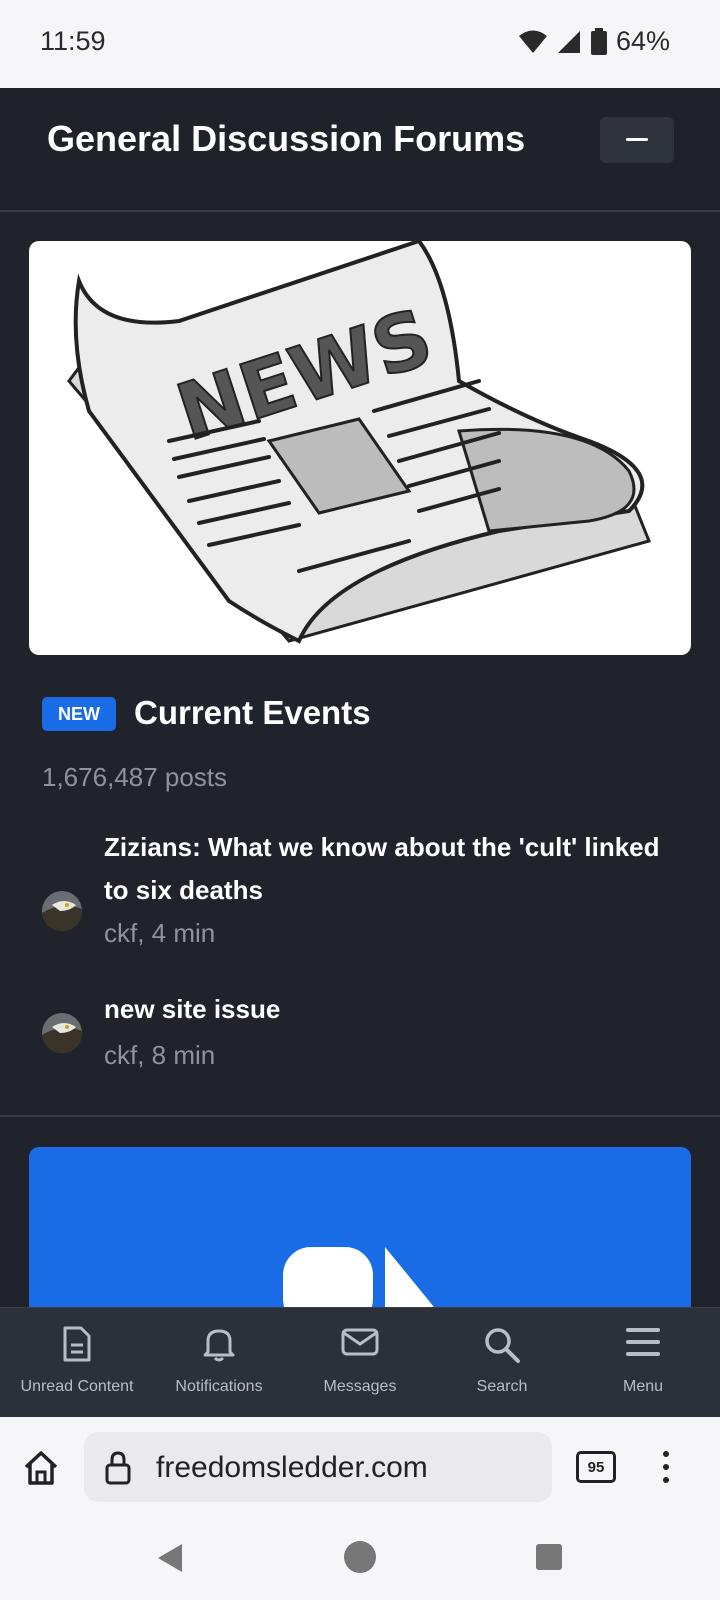 The image size is (720, 1600). What do you see at coordinates (292, 1467) in the screenshot?
I see `url-text: freedomsledder.com` at bounding box center [292, 1467].